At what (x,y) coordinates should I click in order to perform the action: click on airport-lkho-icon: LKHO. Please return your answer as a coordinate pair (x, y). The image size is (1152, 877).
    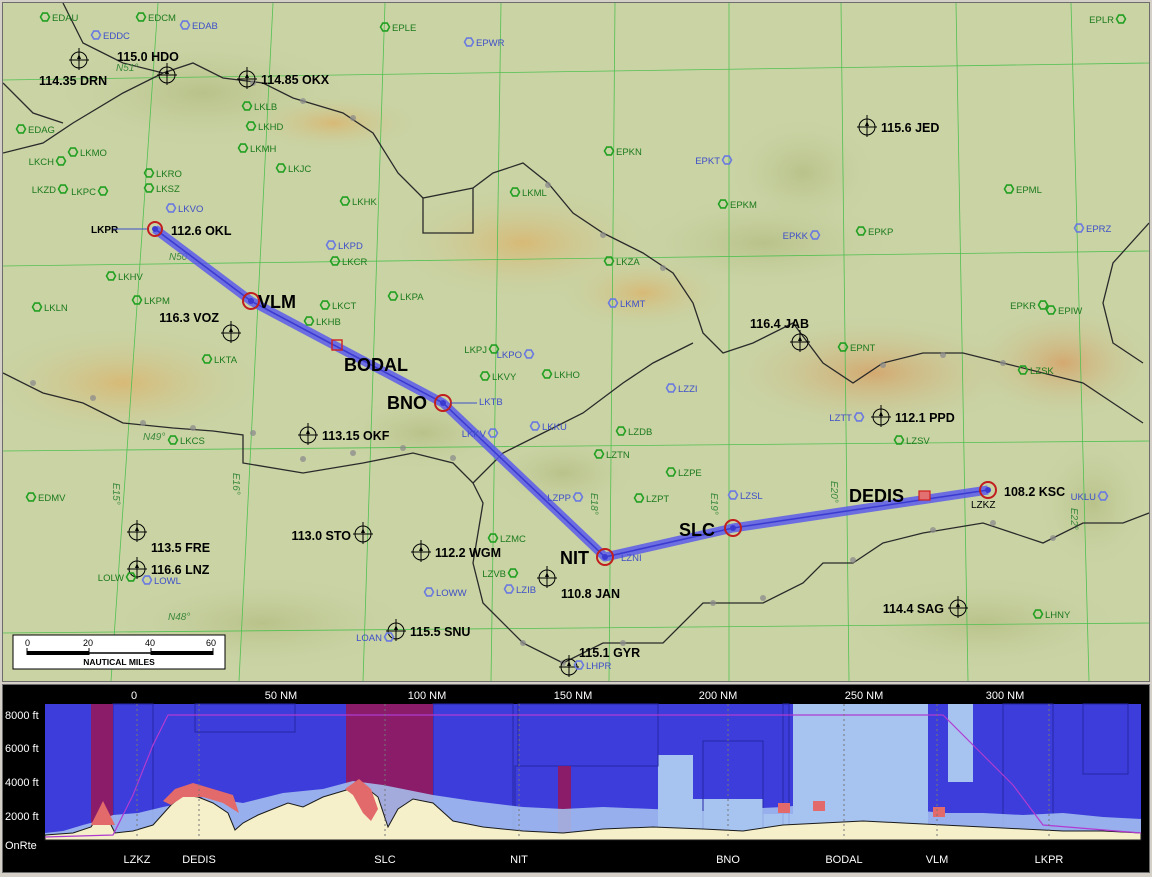
    Looking at the image, I should click on (560, 375).